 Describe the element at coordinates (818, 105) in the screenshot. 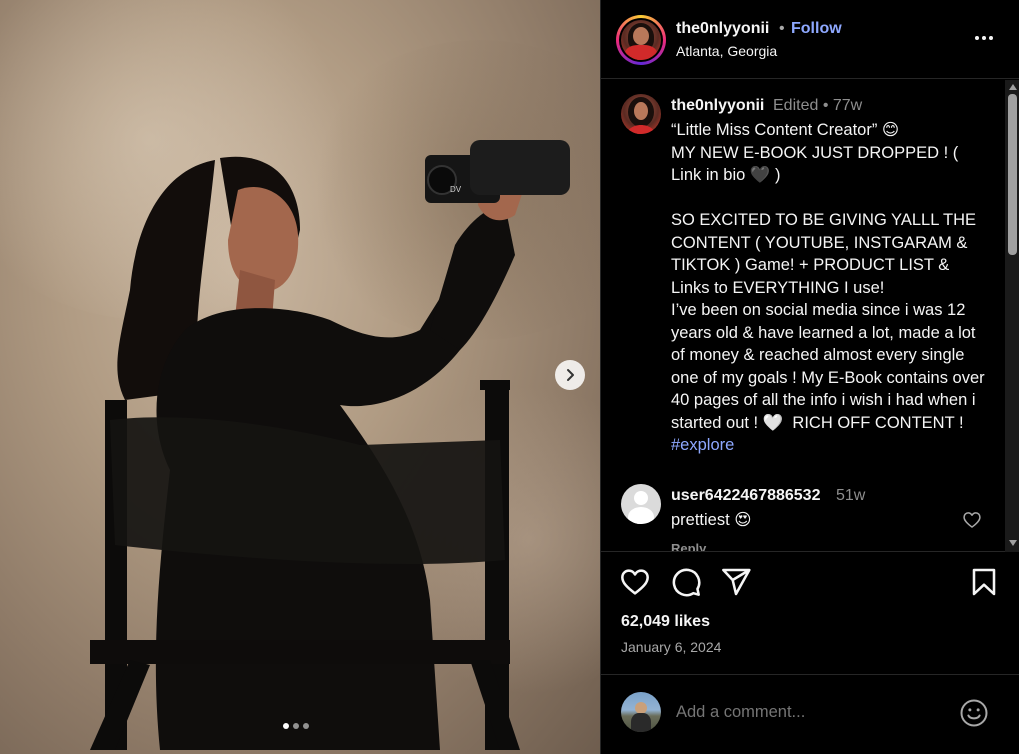

I see `caption-meta: Edited • 77w` at that location.